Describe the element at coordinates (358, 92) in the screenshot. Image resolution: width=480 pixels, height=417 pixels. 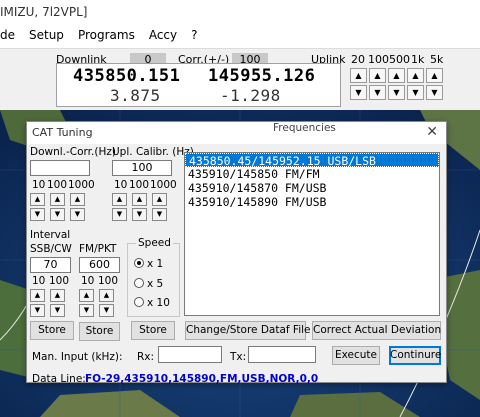
I see `step-20-down-button: ▼` at that location.